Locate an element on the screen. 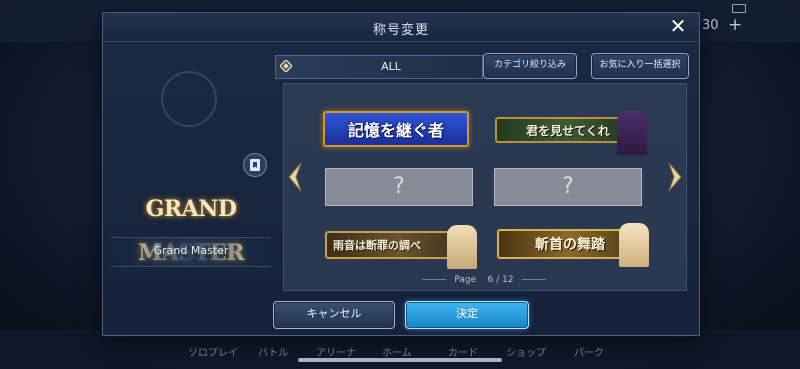  nav-card: カード is located at coordinates (463, 351).